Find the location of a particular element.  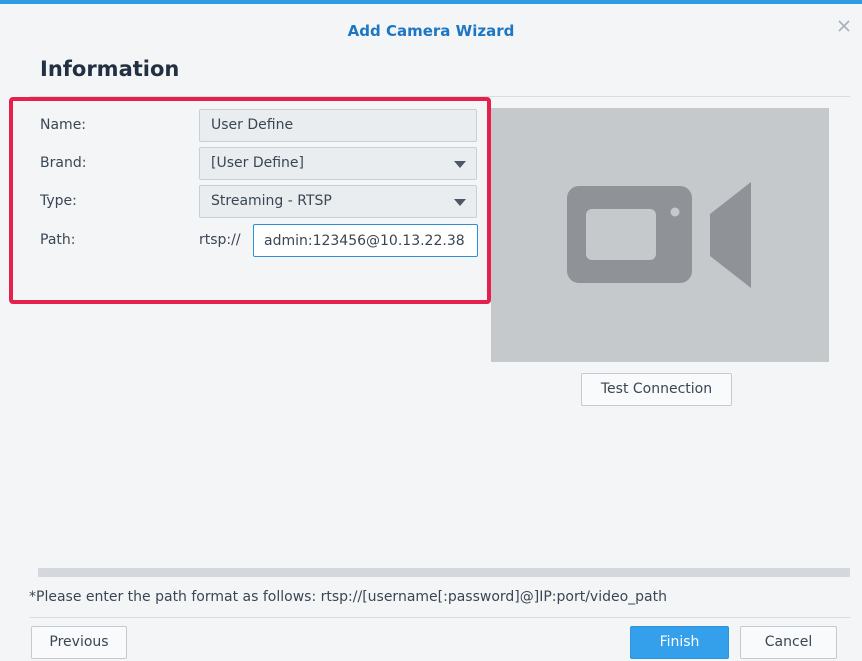

close-icon is located at coordinates (844, 26).